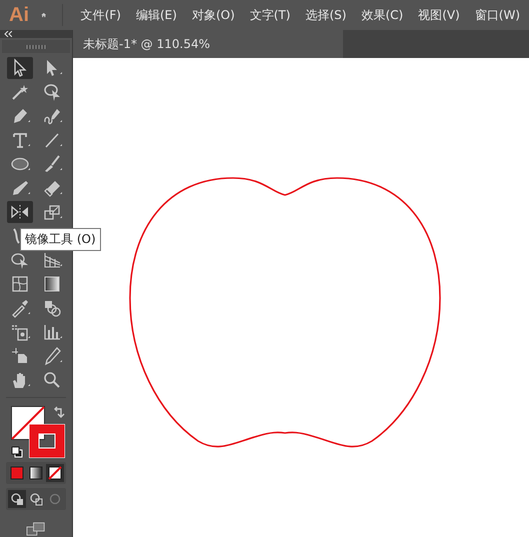 This screenshot has width=529, height=537. Describe the element at coordinates (19, 15) in the screenshot. I see `app-logo: Ai` at that location.